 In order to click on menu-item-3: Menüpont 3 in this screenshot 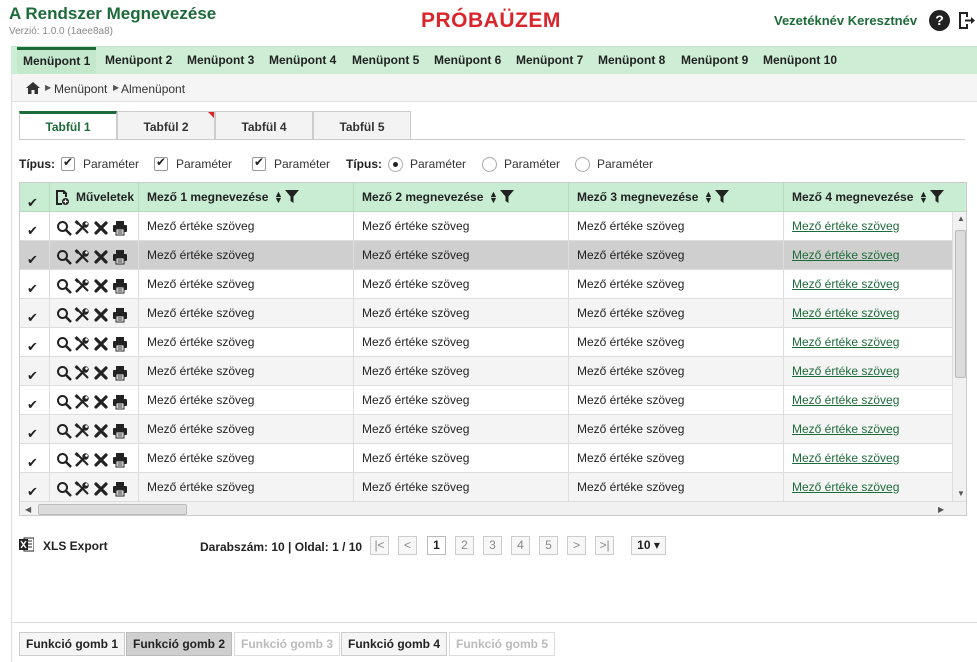, I will do `click(220, 60)`.